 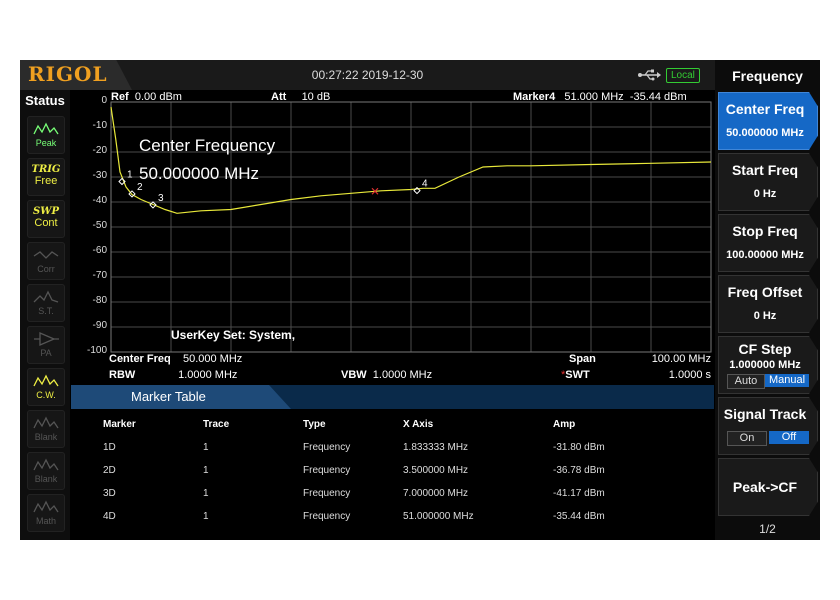 What do you see at coordinates (579, 447) in the screenshot?
I see `cell-amp: -31.80 dBm` at bounding box center [579, 447].